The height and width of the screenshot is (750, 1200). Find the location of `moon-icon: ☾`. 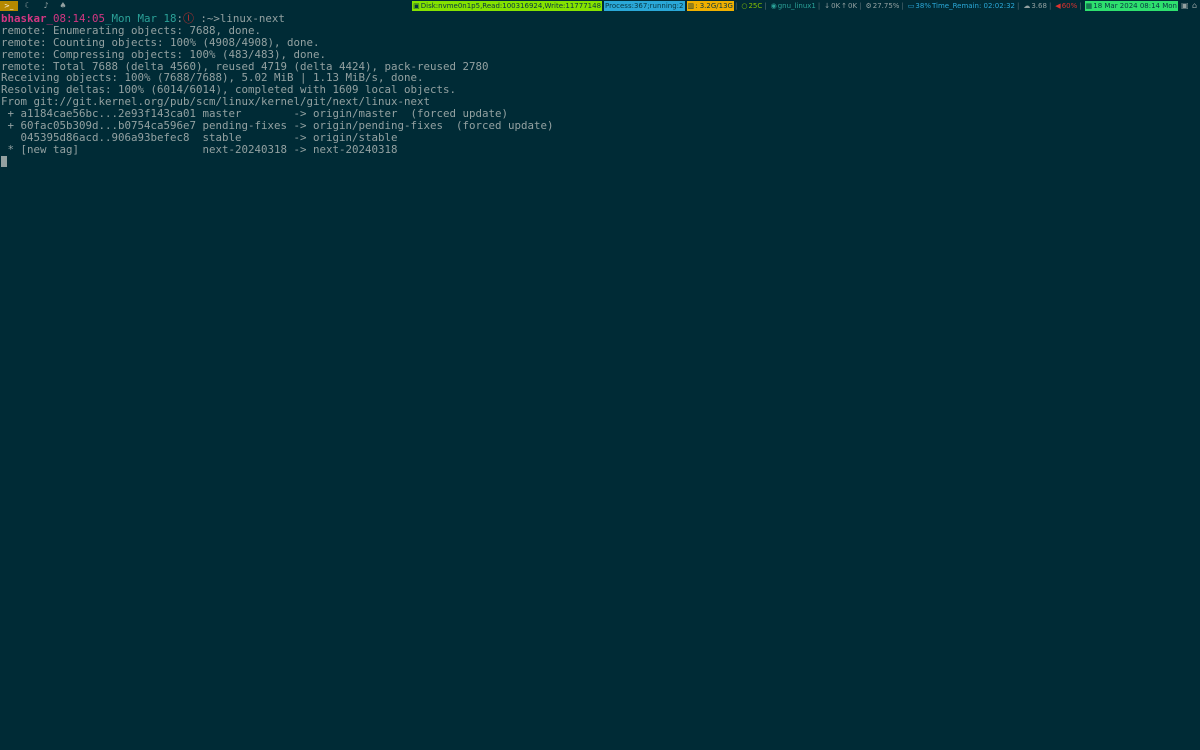

moon-icon: ☾ is located at coordinates (28, 5).